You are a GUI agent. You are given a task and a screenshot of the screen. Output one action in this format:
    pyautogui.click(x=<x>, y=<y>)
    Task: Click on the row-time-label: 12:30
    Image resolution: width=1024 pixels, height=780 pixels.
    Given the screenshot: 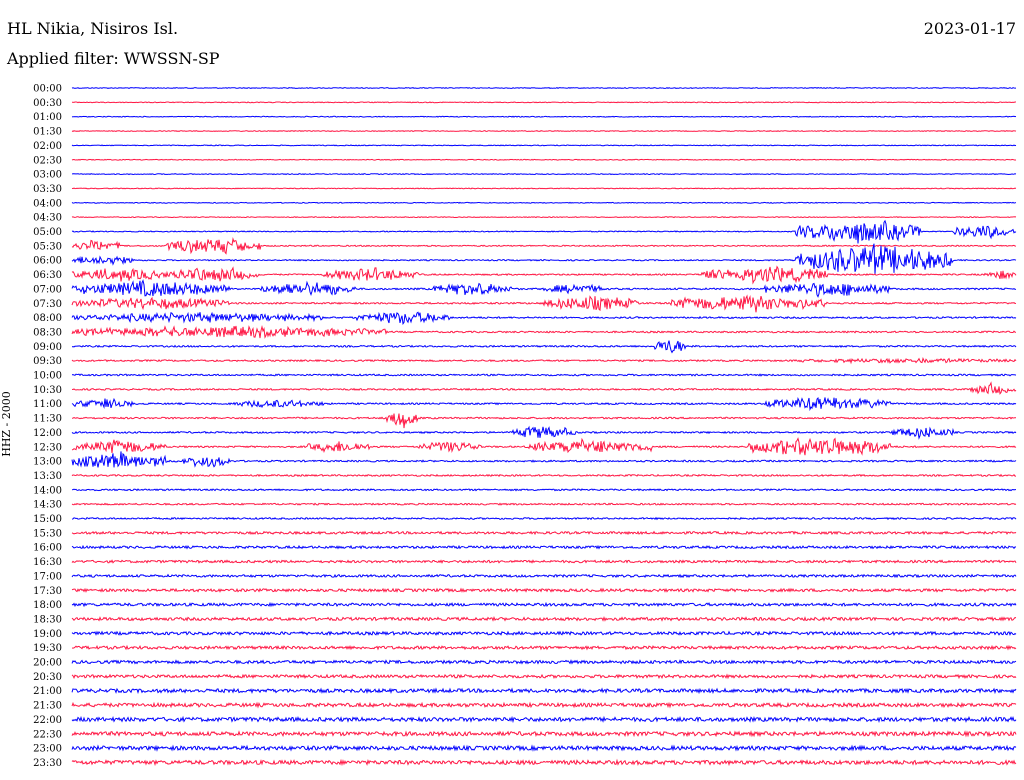 What is the action you would take?
    pyautogui.click(x=47, y=447)
    